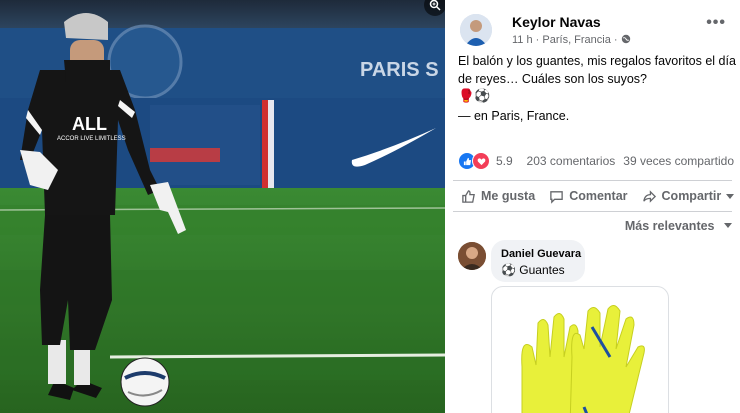 The width and height of the screenshot is (740, 413). I want to click on avatar-image, so click(476, 30).